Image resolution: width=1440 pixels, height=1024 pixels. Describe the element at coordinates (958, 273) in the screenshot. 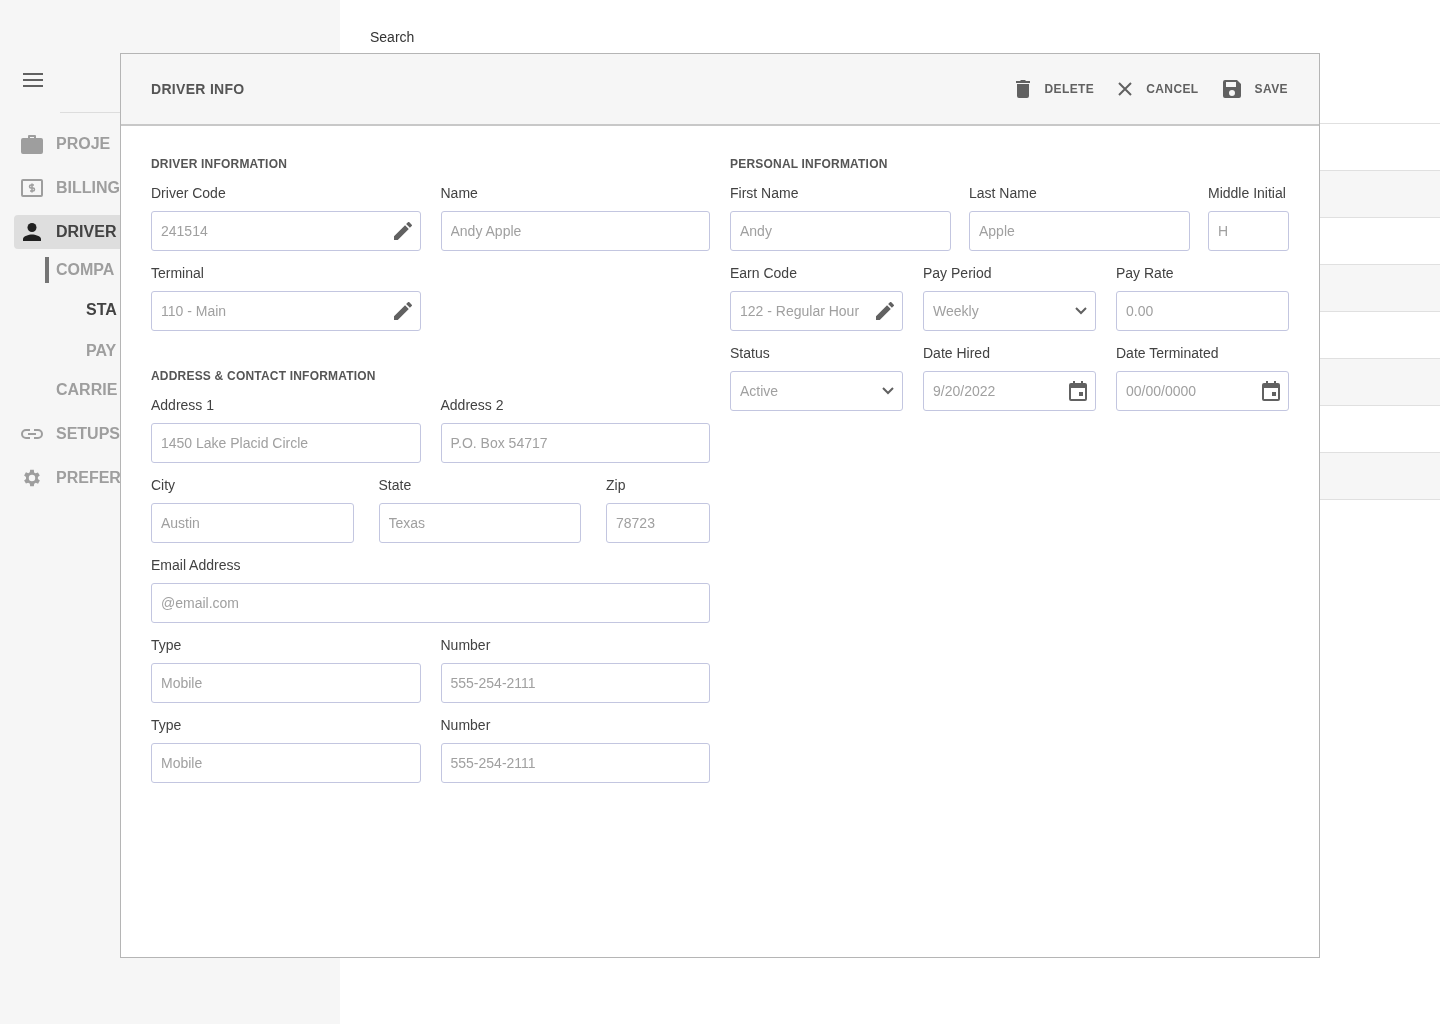

I see `field-label: Pay Period` at that location.